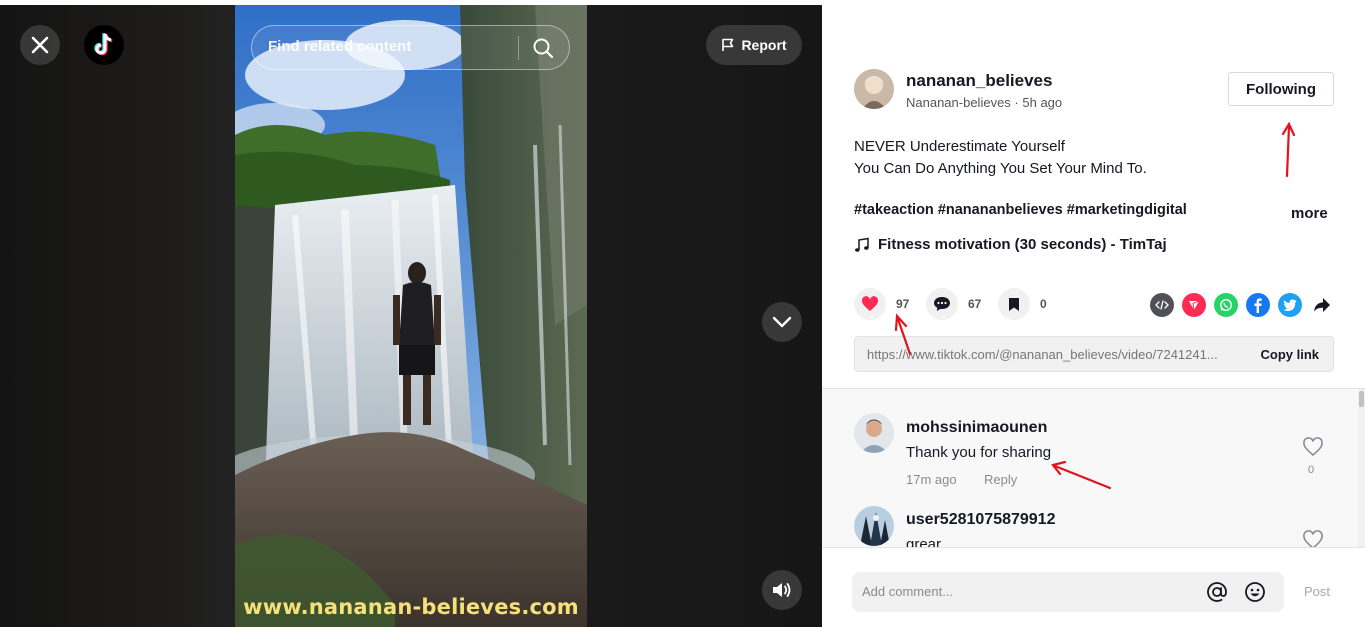 The image size is (1365, 627). What do you see at coordinates (1255, 592) in the screenshot?
I see `emoji-icon` at bounding box center [1255, 592].